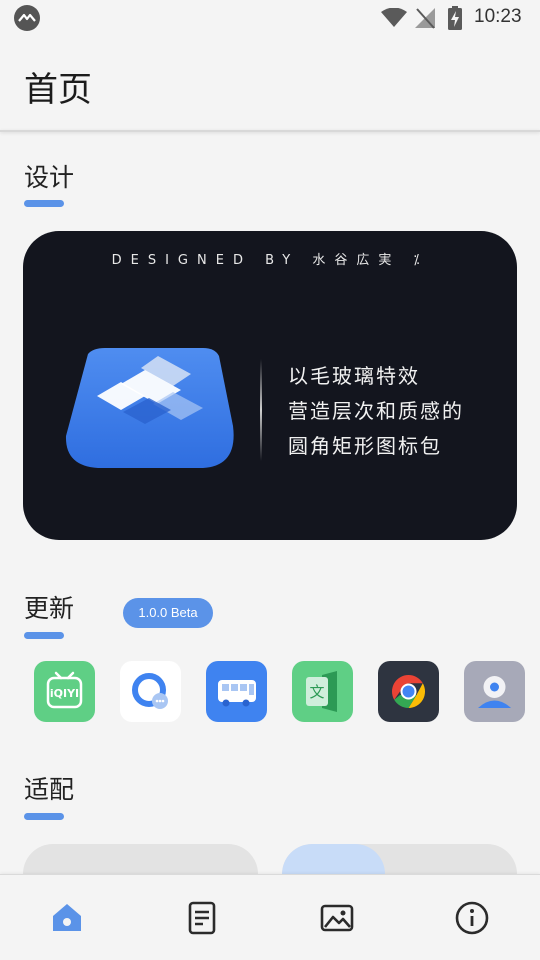 This screenshot has width=540, height=960. What do you see at coordinates (49, 177) in the screenshot?
I see `section-title-design: 设计` at bounding box center [49, 177].